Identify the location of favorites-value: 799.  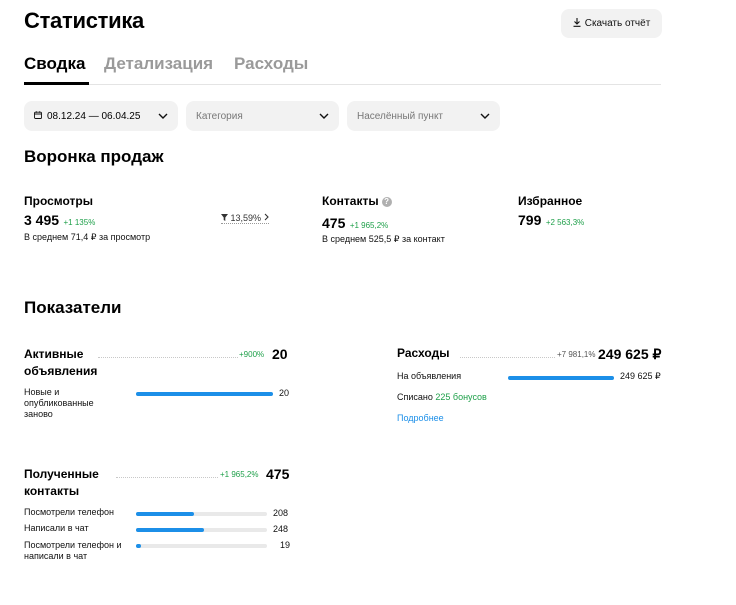
(530, 220).